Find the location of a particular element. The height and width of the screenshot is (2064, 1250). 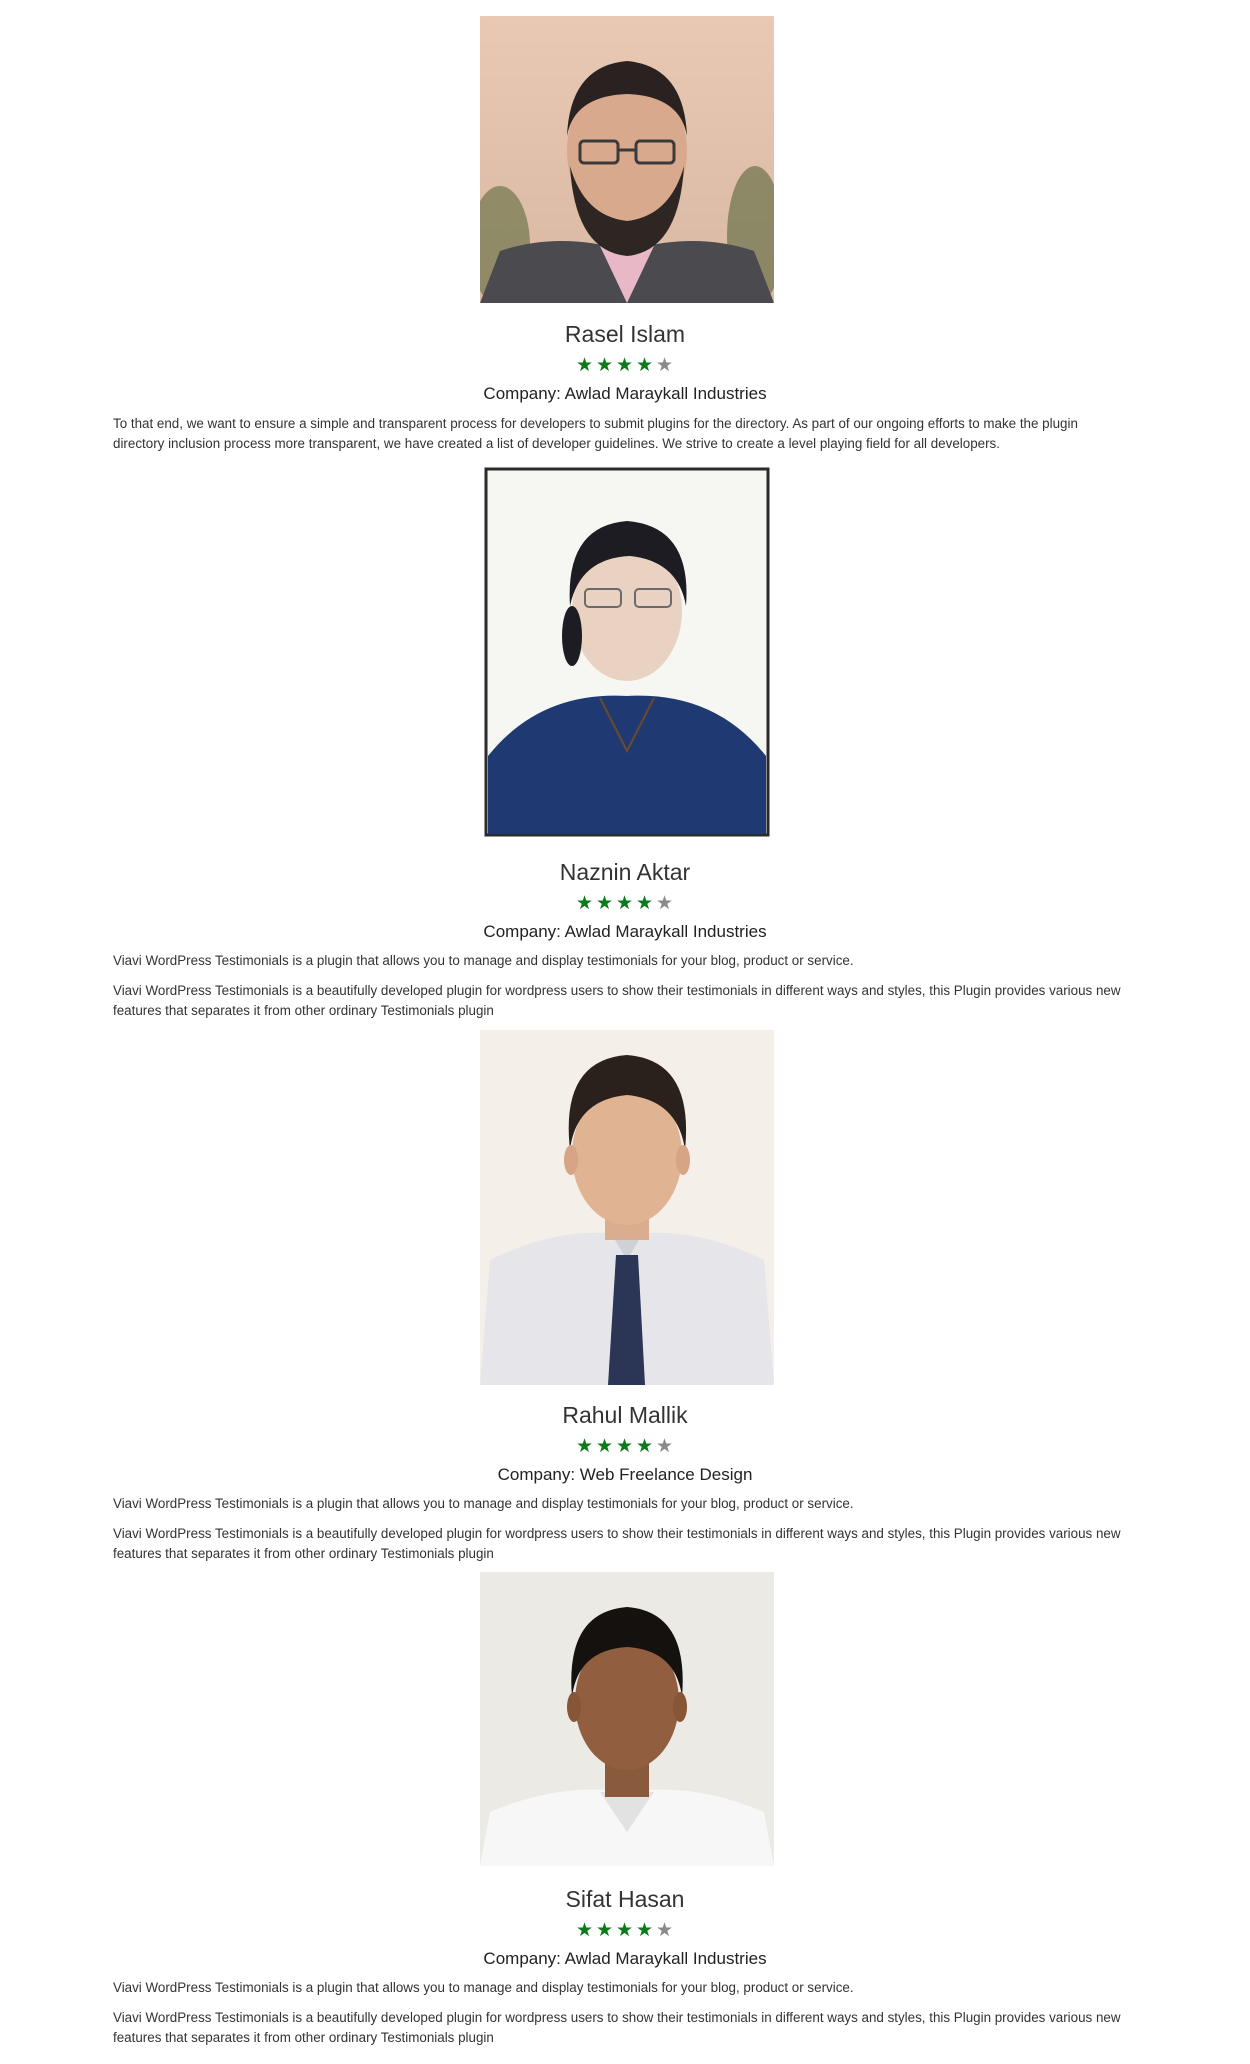

testimonial-company: Company: Web Freelance Design is located at coordinates (625, 1474).